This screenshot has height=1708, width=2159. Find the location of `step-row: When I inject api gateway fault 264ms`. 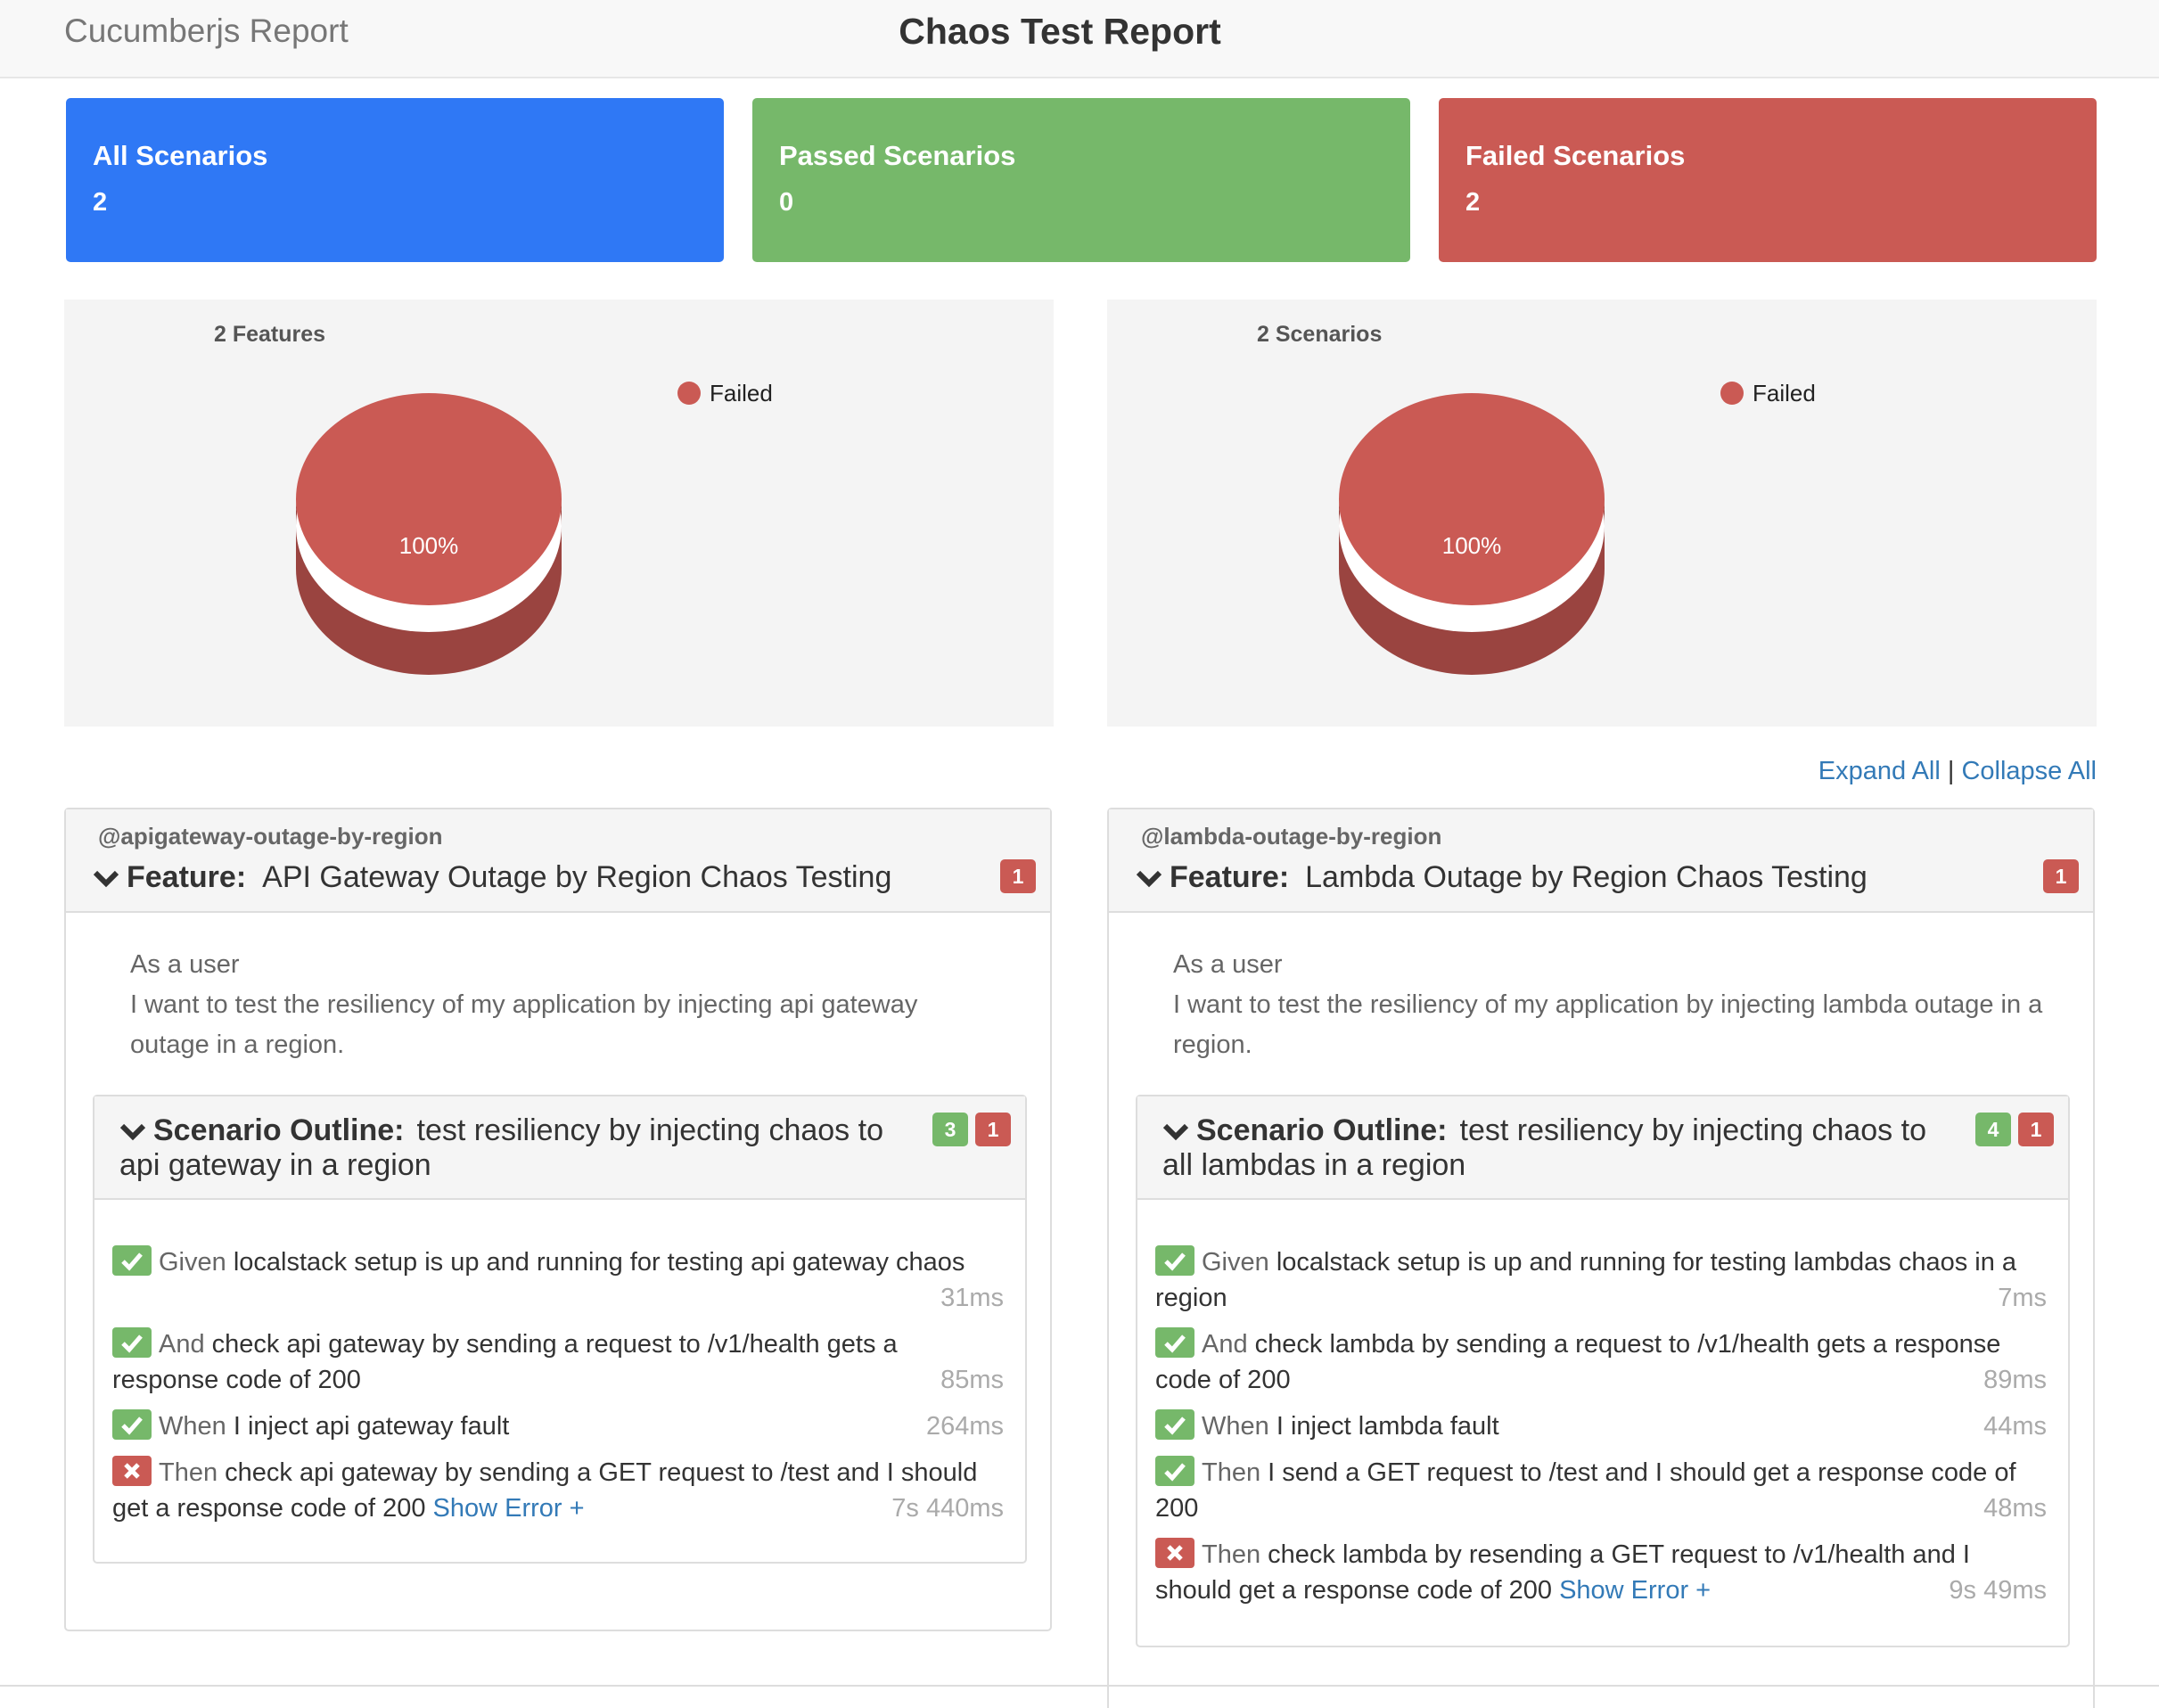

step-row: When I inject api gateway fault 264ms is located at coordinates (558, 1431).